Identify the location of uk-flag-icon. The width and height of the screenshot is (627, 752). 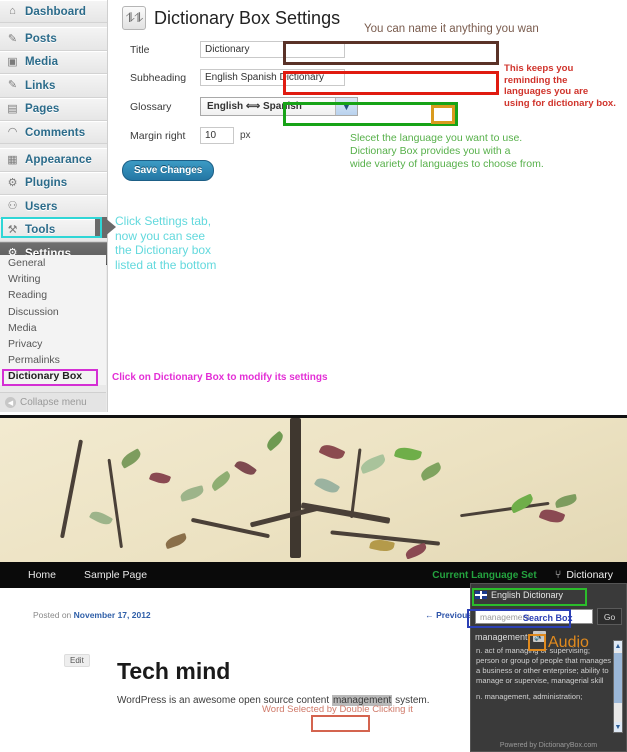
(481, 595).